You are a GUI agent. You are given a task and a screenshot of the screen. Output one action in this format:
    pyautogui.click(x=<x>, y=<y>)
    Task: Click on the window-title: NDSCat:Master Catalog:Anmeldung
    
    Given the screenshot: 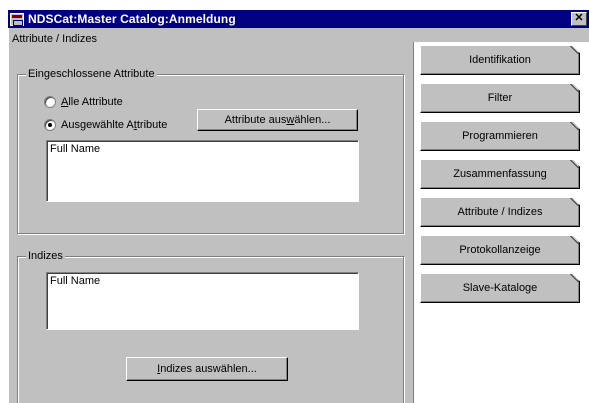 What is the action you would take?
    pyautogui.click(x=132, y=19)
    